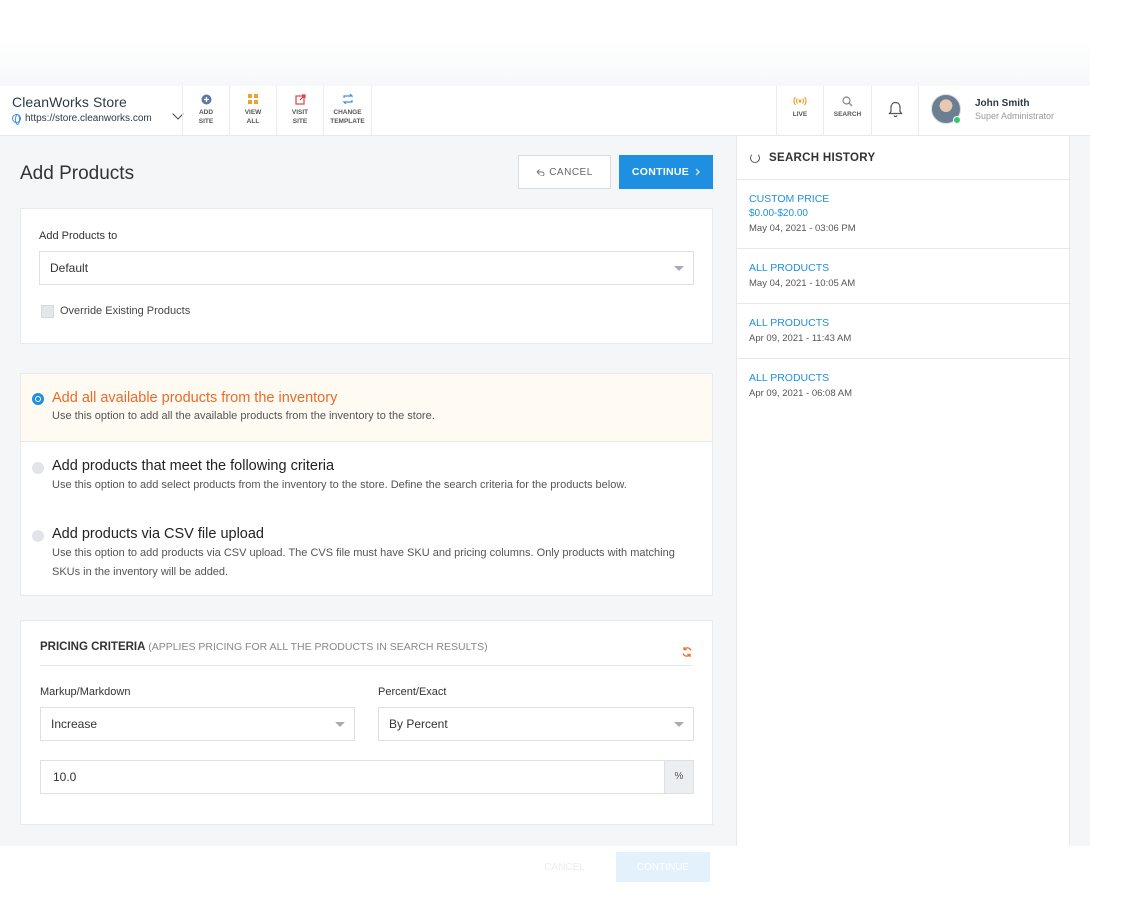 The height and width of the screenshot is (897, 1139). Describe the element at coordinates (300, 121) in the screenshot. I see `visit-site-label-2: SITE` at that location.